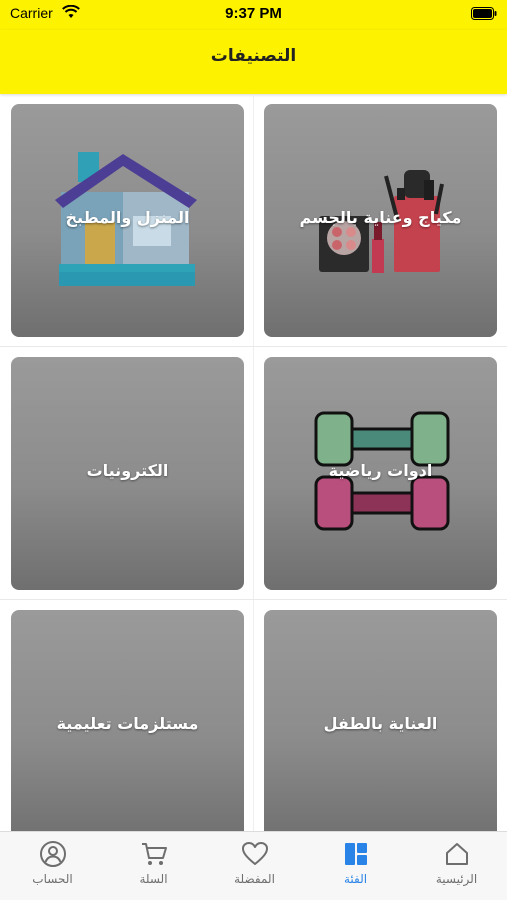  I want to click on tab-account: الحساب, so click(52, 866).